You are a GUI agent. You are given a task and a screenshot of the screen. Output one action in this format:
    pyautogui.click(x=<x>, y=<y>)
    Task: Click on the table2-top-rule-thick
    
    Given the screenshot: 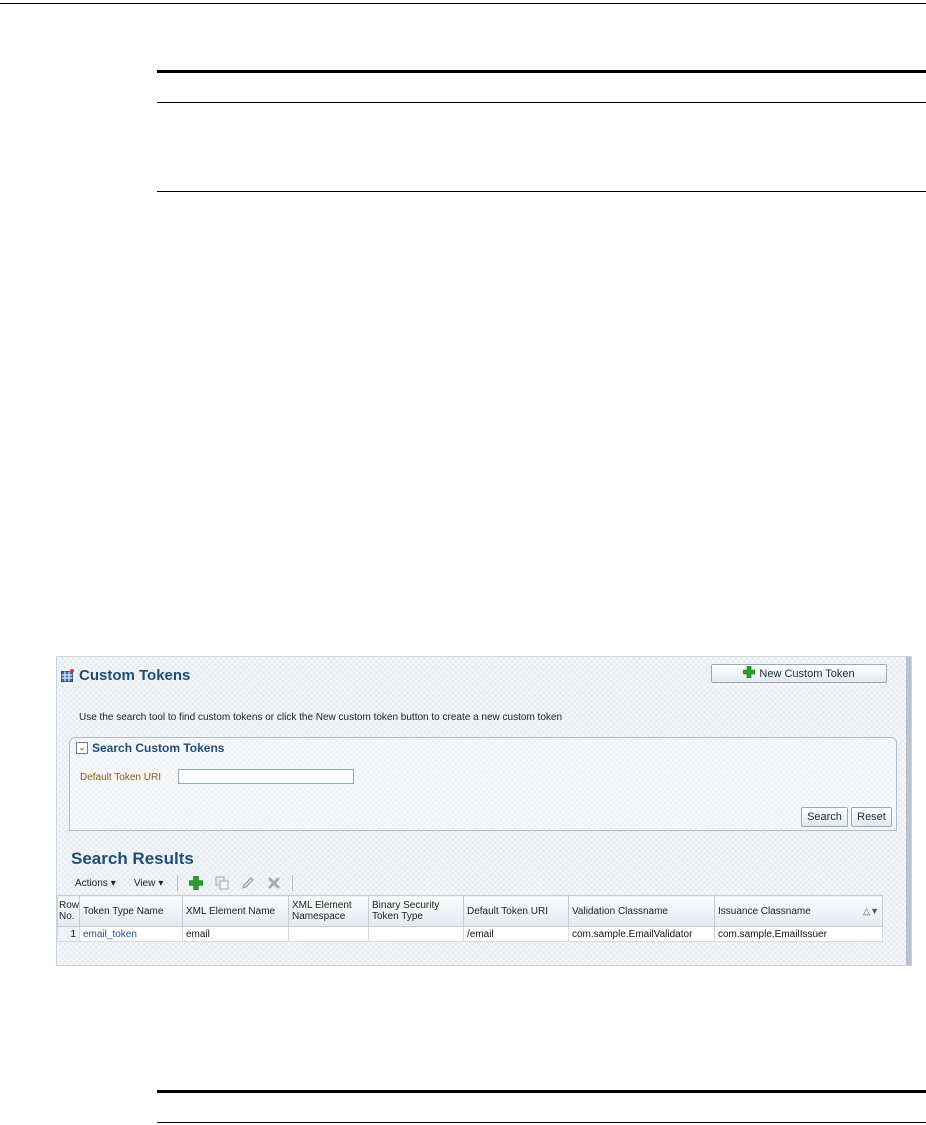 What is the action you would take?
    pyautogui.click(x=541, y=1091)
    